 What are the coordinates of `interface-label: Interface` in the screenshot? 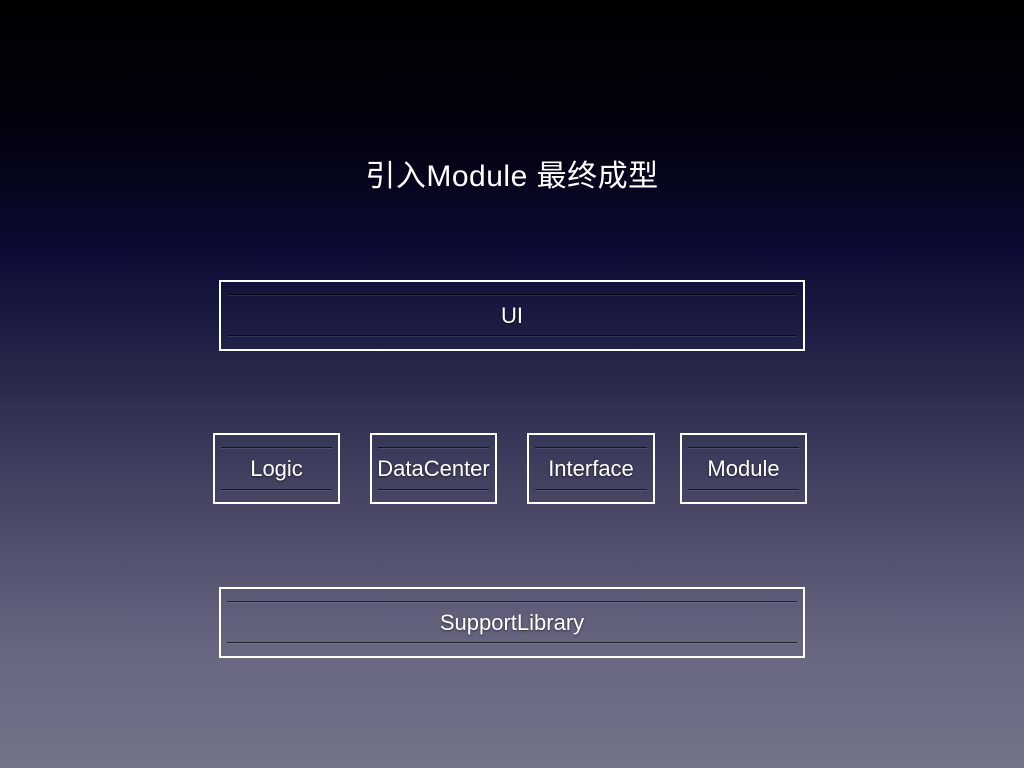 It's located at (591, 468).